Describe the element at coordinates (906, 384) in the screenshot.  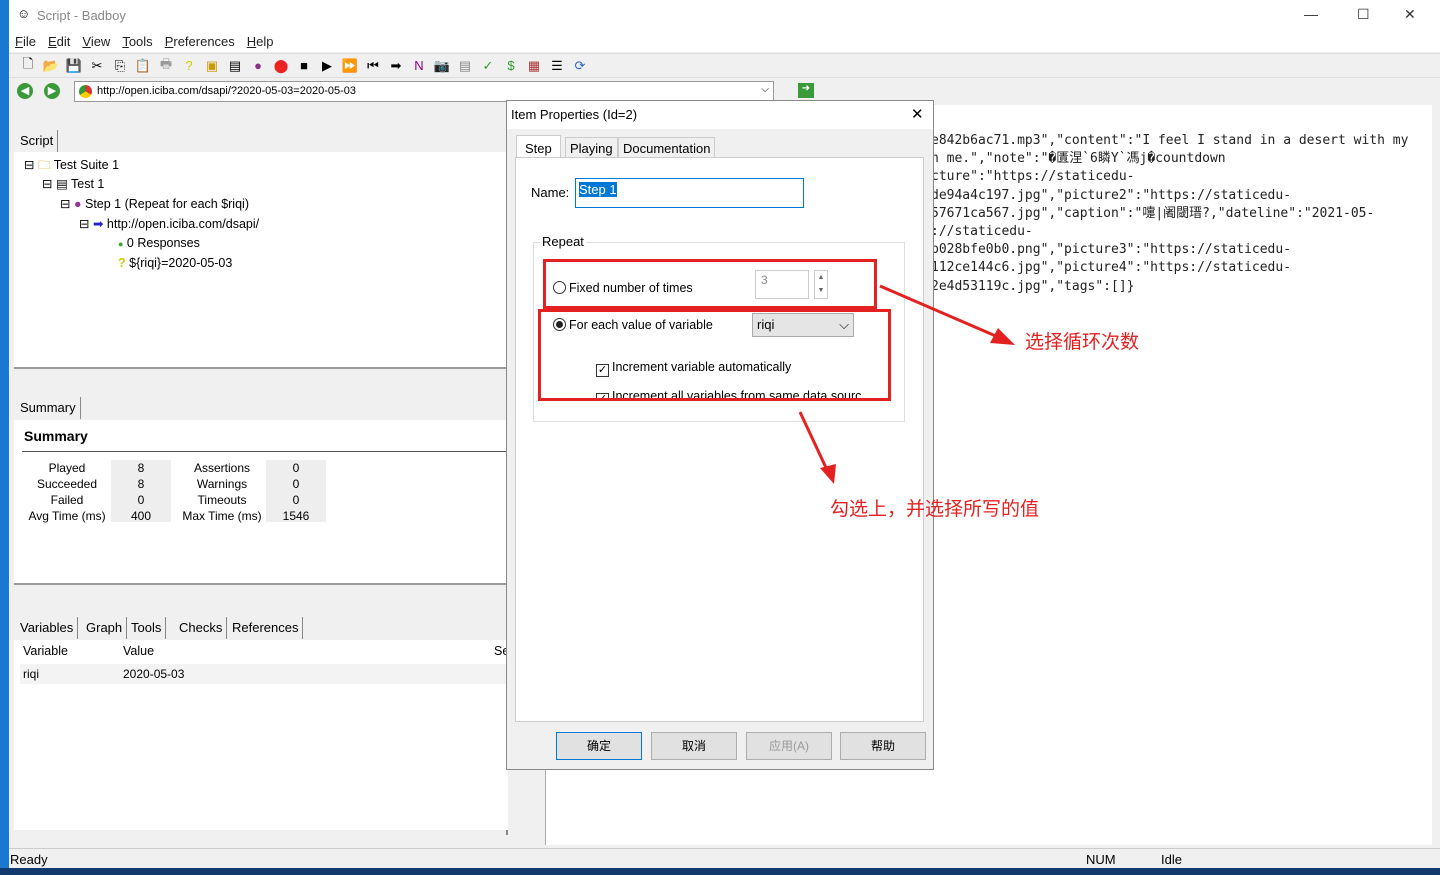
I see `annotation-arrows` at that location.